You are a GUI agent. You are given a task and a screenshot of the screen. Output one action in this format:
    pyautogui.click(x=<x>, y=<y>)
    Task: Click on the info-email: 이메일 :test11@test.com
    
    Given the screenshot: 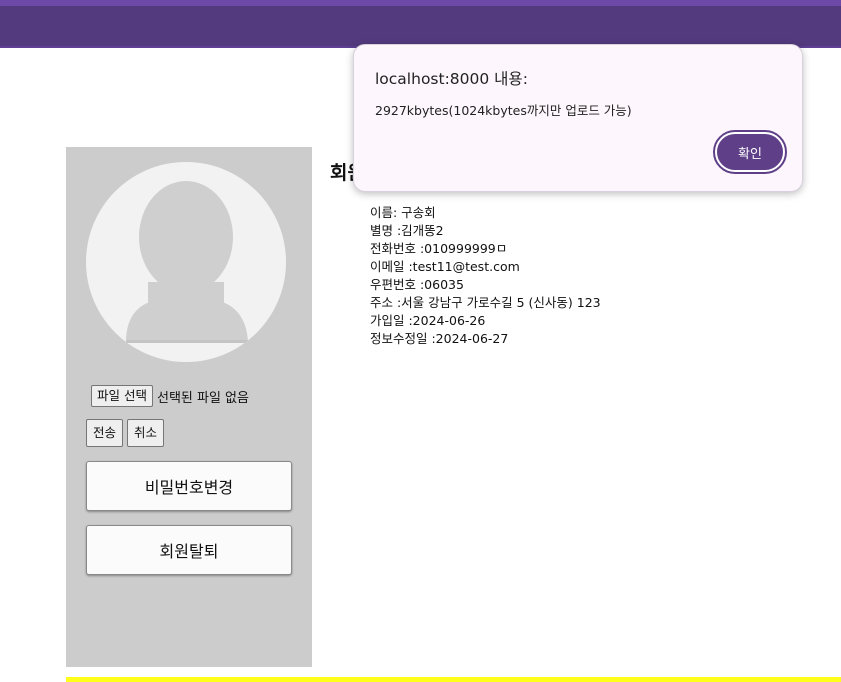 What is the action you would take?
    pyautogui.click(x=445, y=266)
    